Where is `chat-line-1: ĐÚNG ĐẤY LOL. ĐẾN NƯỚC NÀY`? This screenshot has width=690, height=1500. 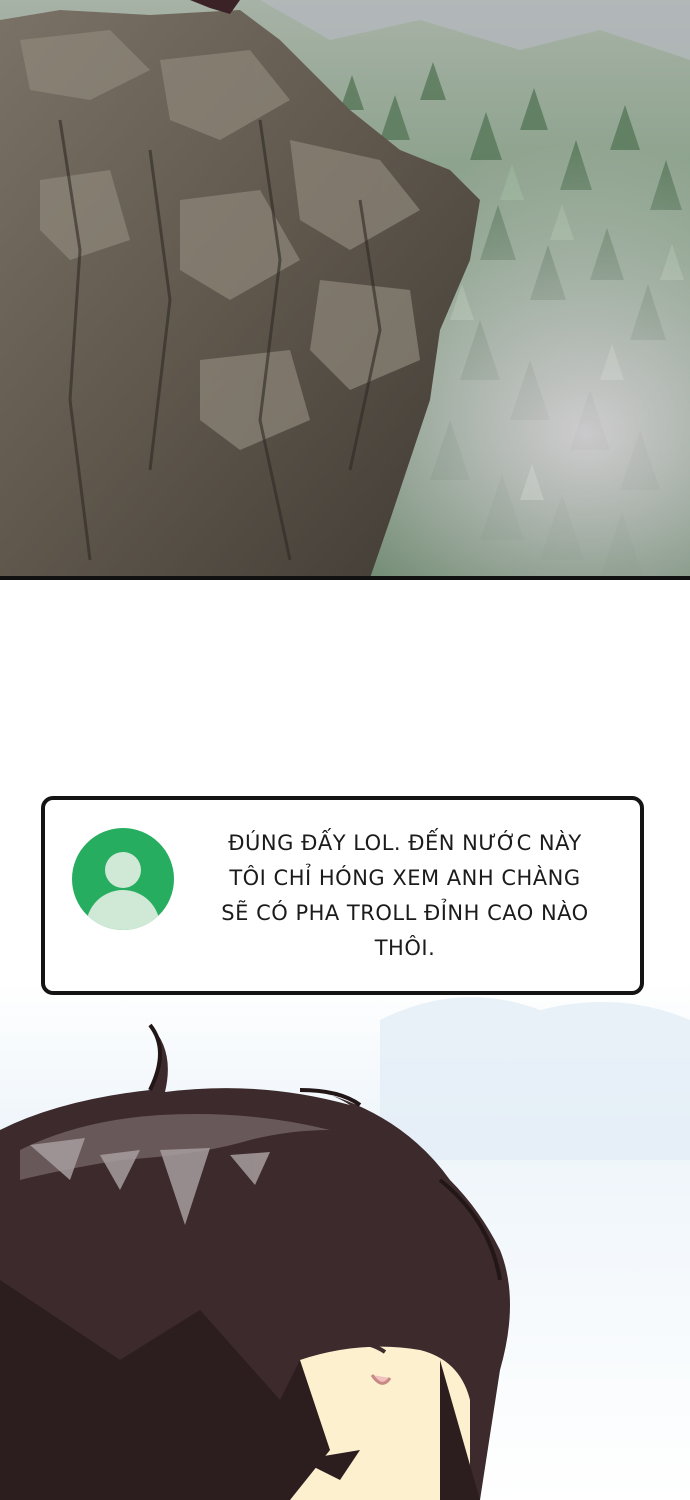 chat-line-1: ĐÚNG ĐẤY LOL. ĐẾN NƯỚC NÀY is located at coordinates (405, 843).